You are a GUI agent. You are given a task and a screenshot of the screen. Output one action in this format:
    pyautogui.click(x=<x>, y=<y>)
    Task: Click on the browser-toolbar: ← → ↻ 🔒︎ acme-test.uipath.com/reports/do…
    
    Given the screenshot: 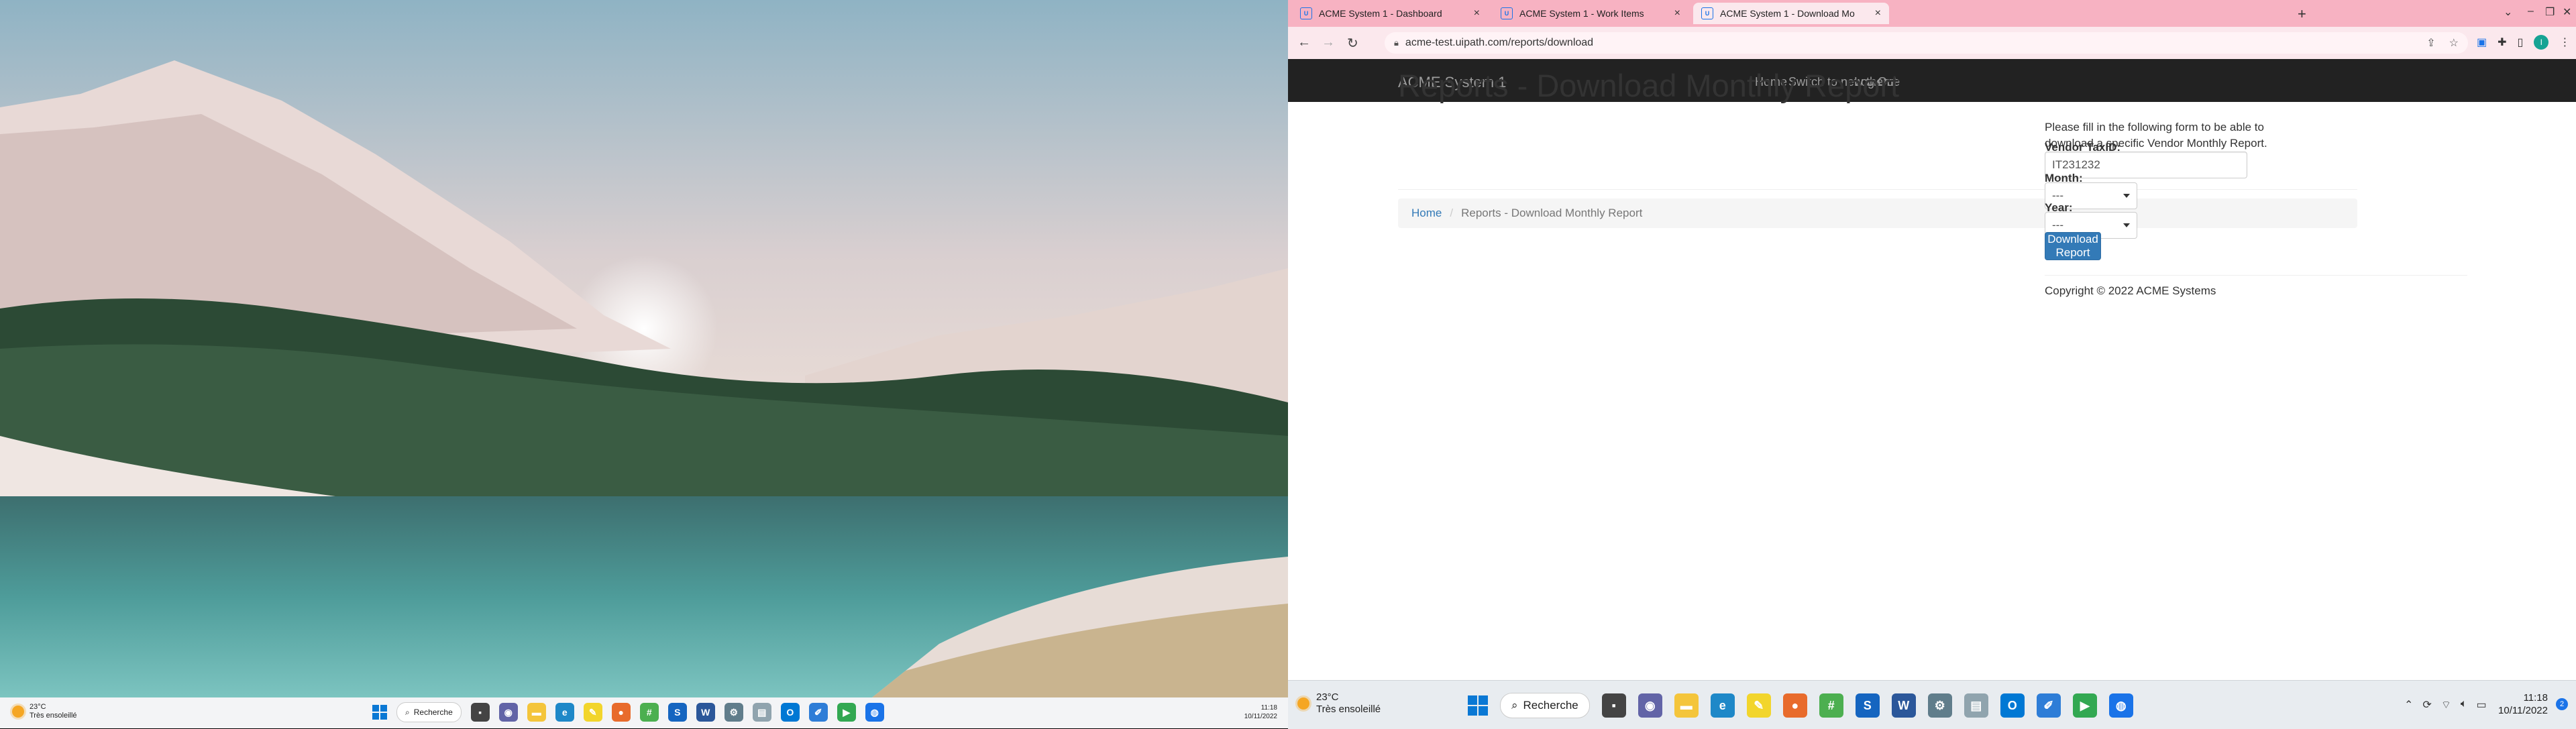 What is the action you would take?
    pyautogui.click(x=1932, y=43)
    